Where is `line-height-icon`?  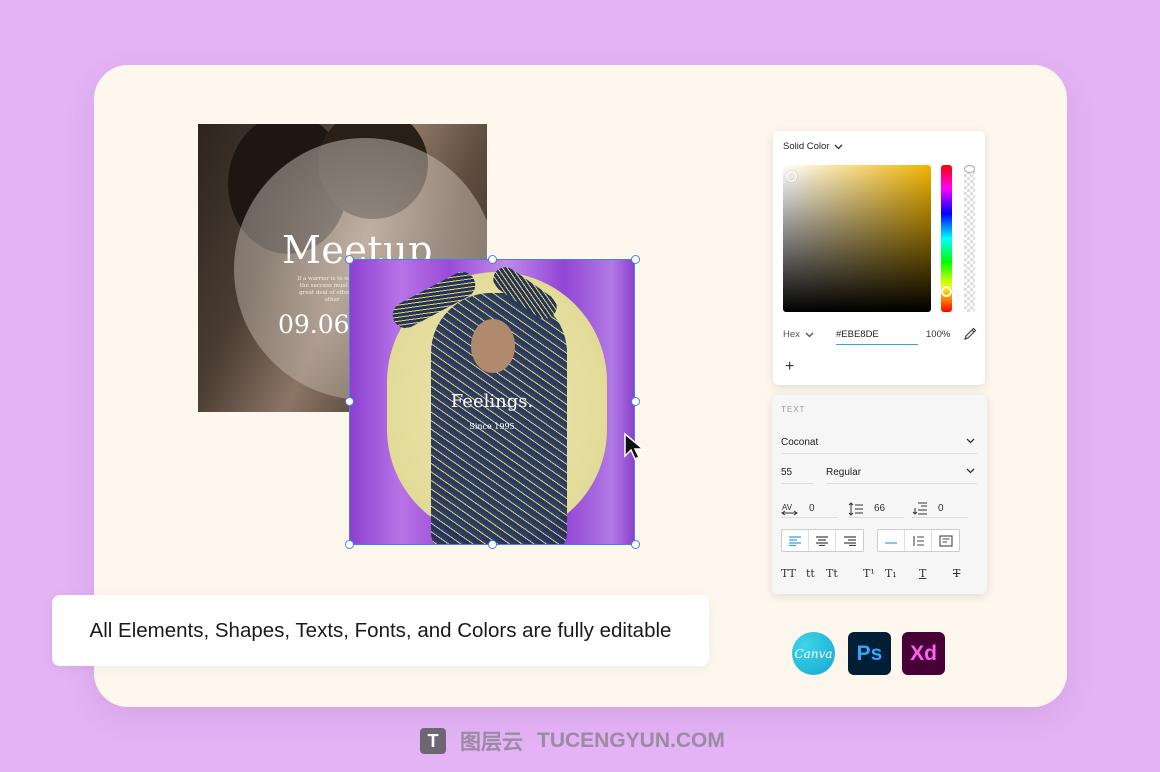
line-height-icon is located at coordinates (855, 508).